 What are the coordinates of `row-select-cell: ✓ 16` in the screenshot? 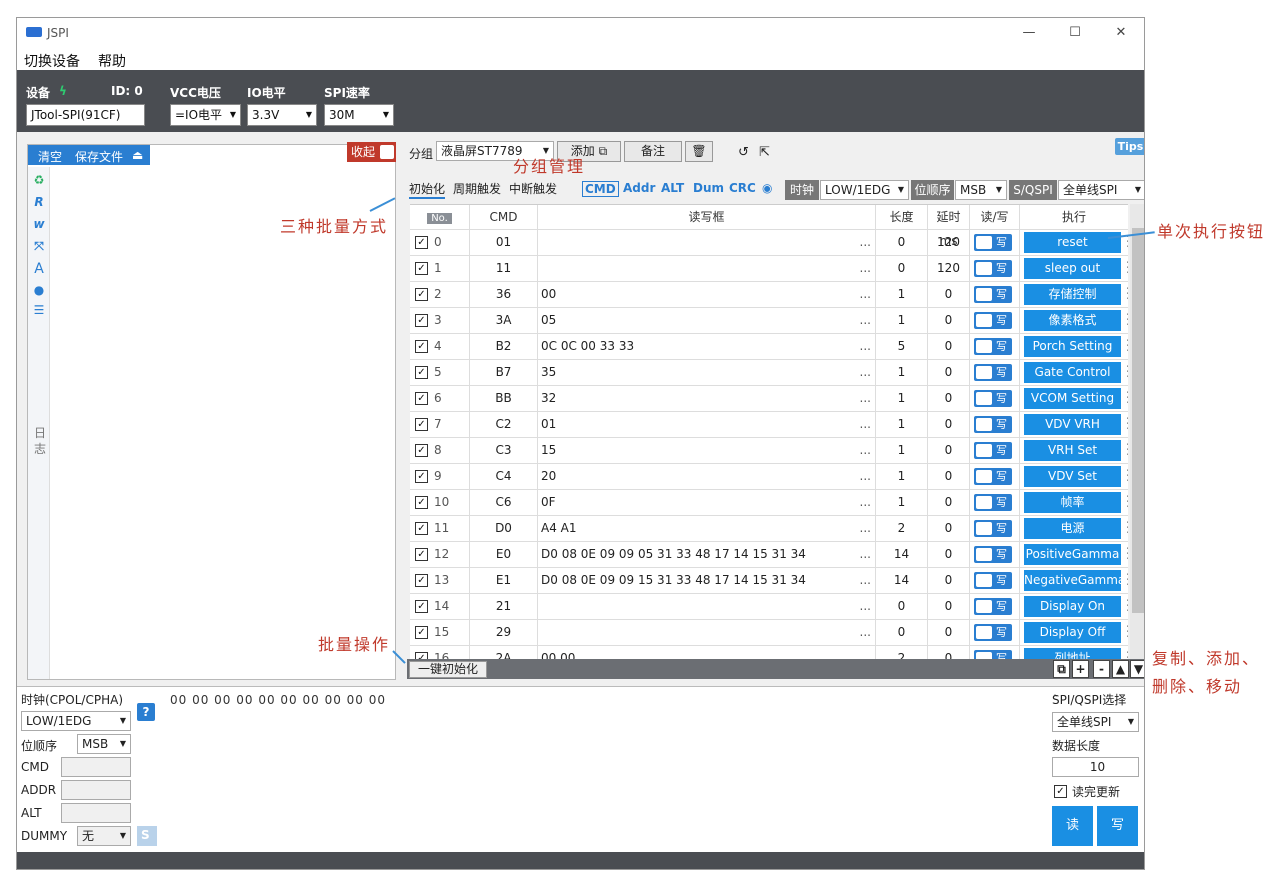 It's located at (440, 652).